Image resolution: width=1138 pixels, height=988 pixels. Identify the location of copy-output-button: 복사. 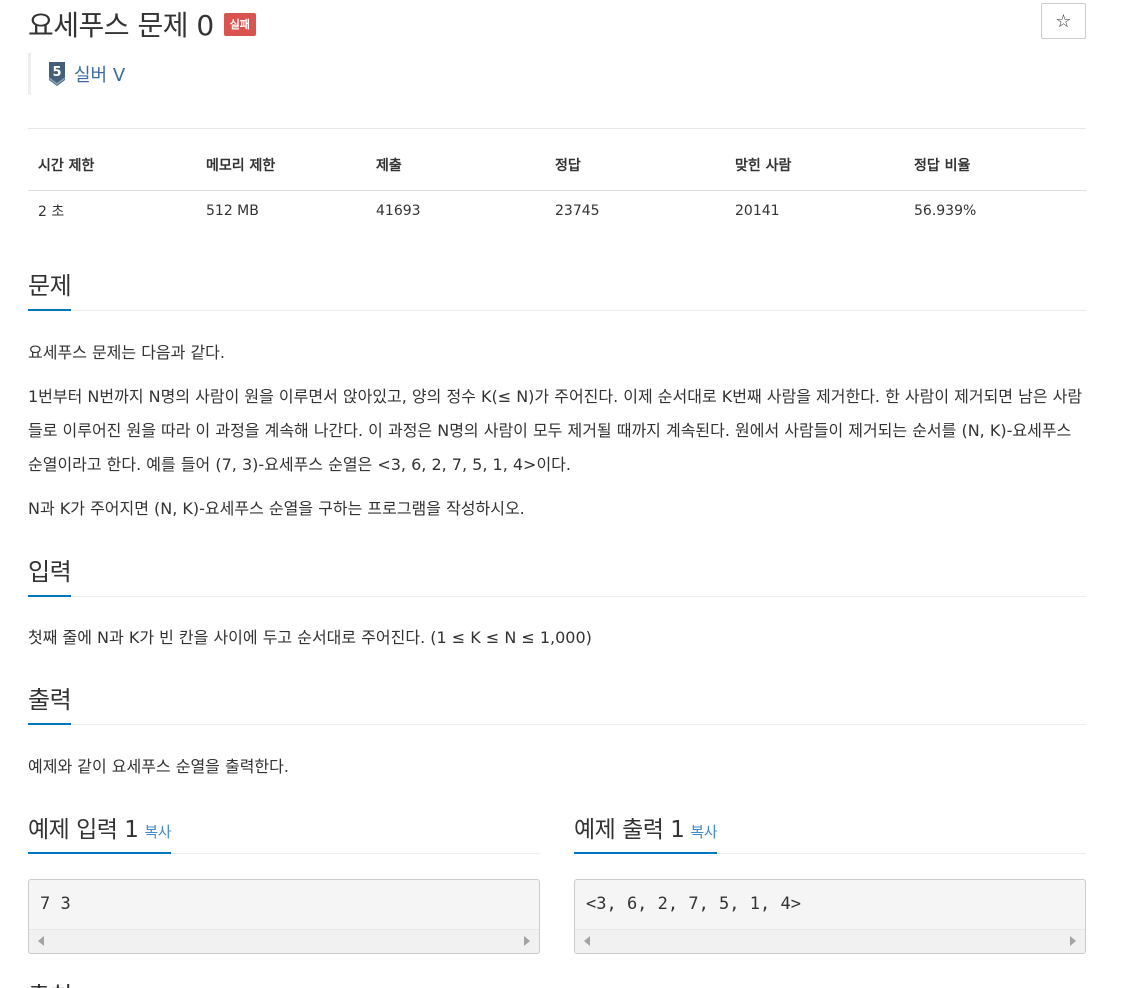
(703, 832).